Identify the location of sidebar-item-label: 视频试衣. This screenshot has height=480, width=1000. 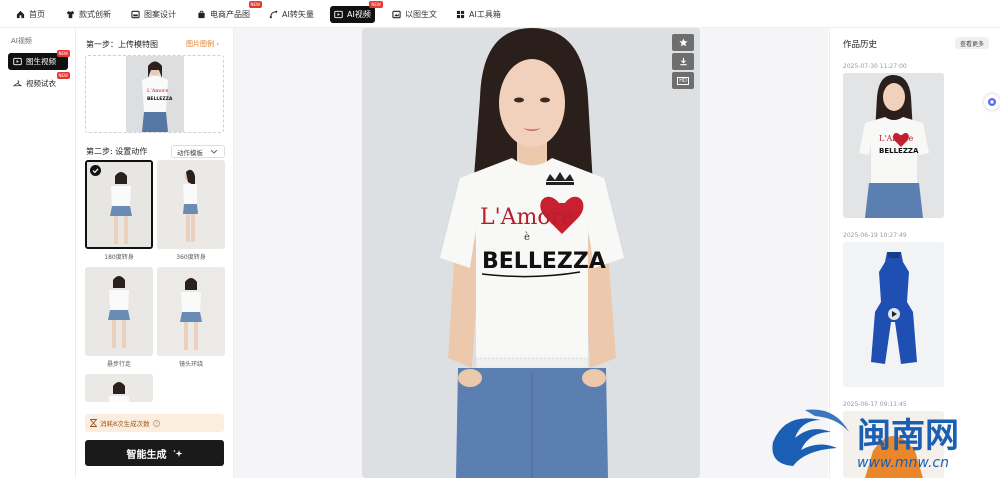
(41, 83).